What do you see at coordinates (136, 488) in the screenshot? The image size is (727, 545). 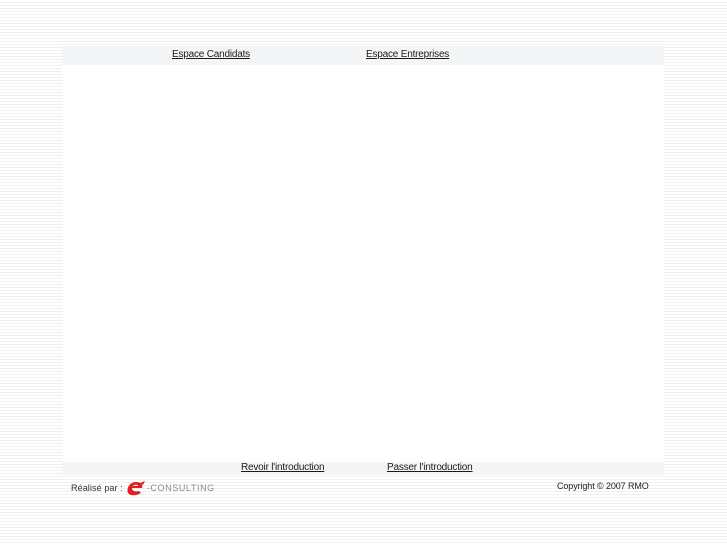 I see `e-consulting-logo-icon` at bounding box center [136, 488].